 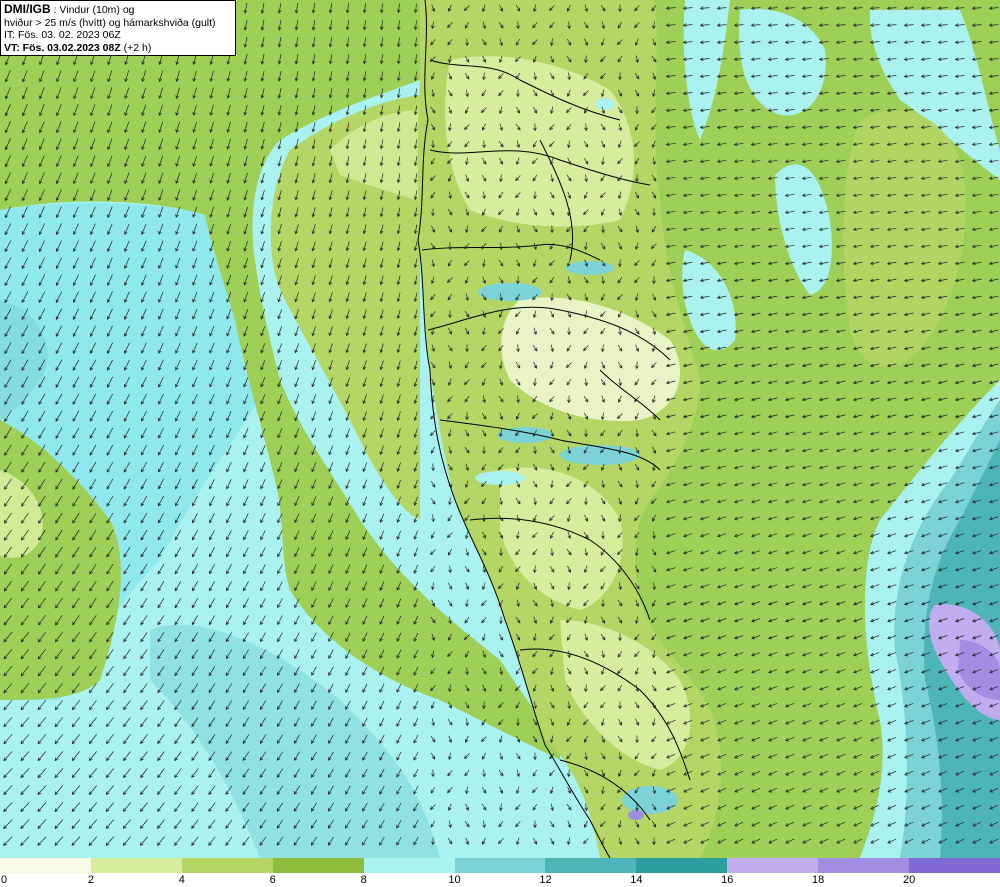 What do you see at coordinates (62, 35) in the screenshot?
I see `info-initial-time: IT: Fös. 03. 02. 2023 06Z` at bounding box center [62, 35].